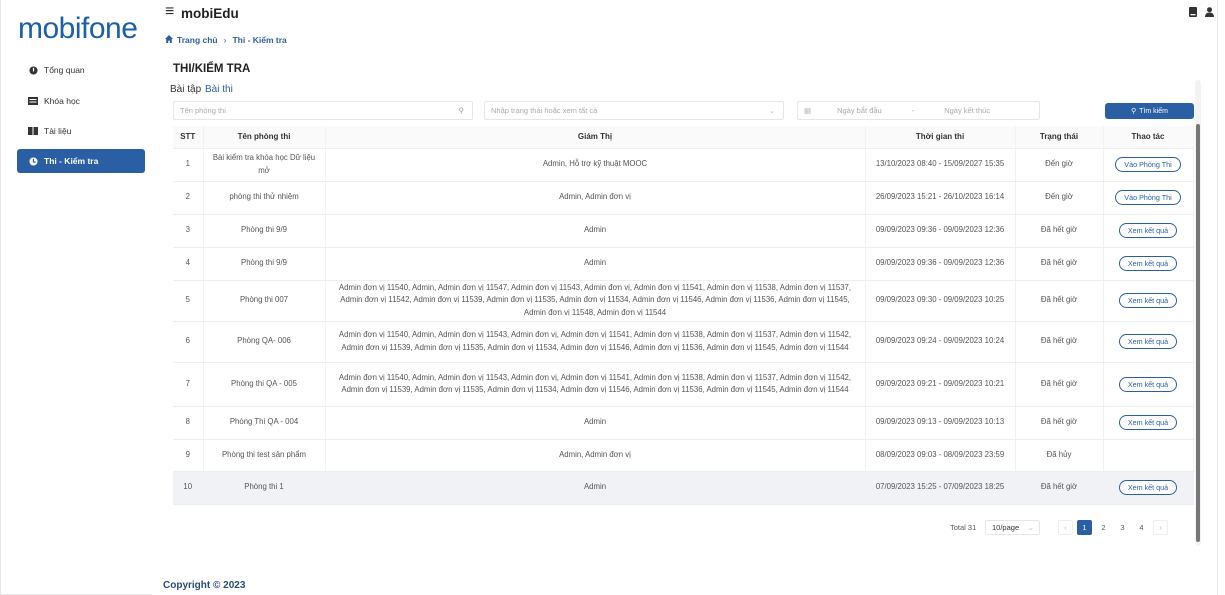 The width and height of the screenshot is (1225, 595). What do you see at coordinates (259, 40) in the screenshot?
I see `breadcrumb-current: Thi - Kiểm tra` at bounding box center [259, 40].